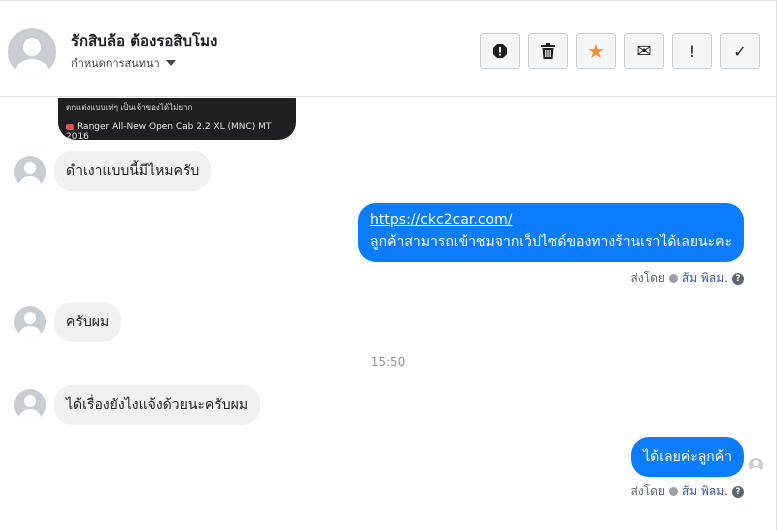 This screenshot has width=777, height=530. Describe the element at coordinates (32, 52) in the screenshot. I see `contact-avatar` at that location.